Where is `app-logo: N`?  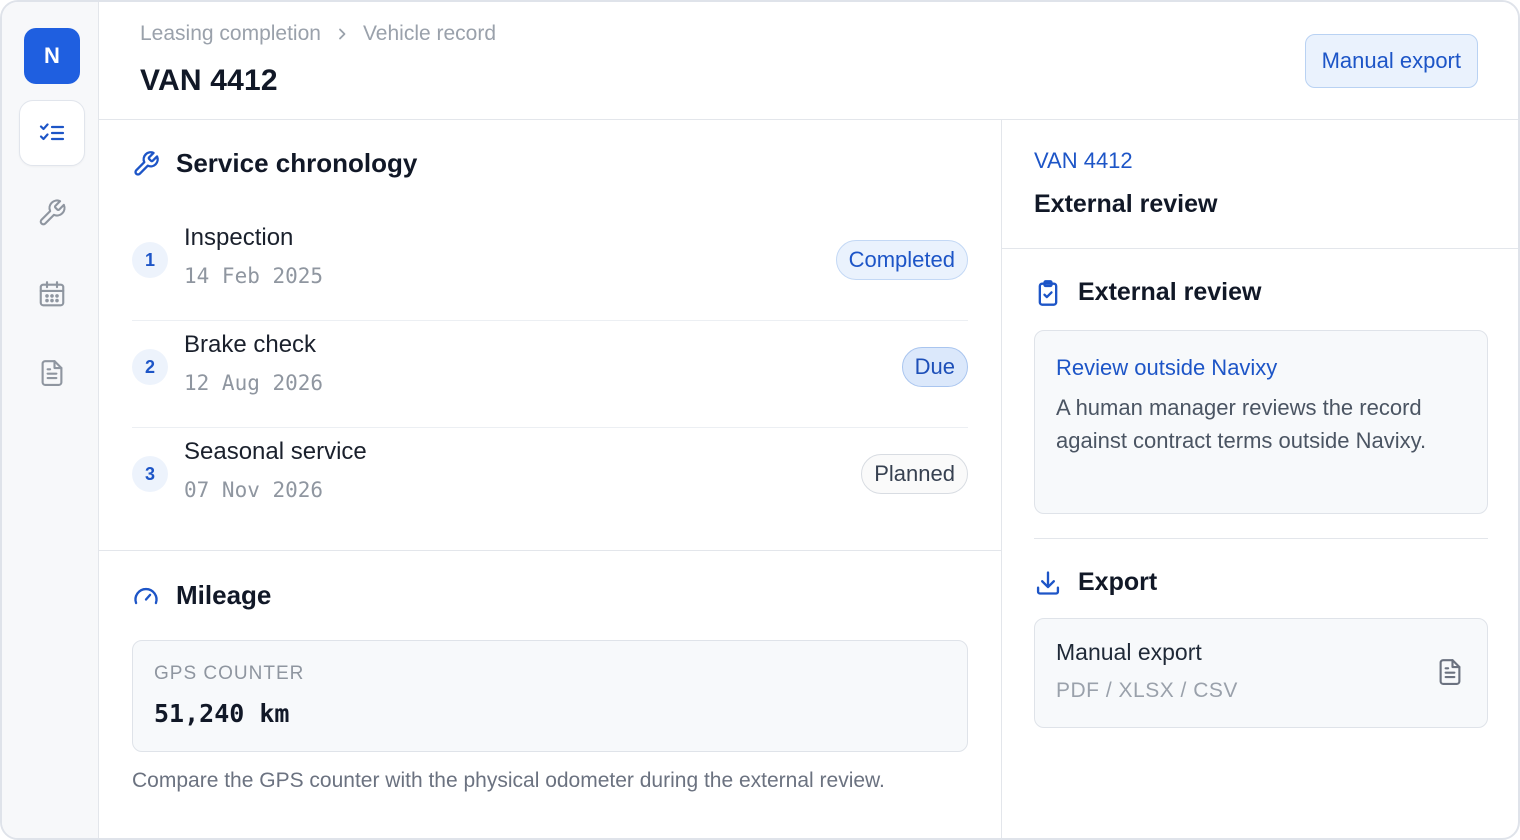 app-logo: N is located at coordinates (52, 56).